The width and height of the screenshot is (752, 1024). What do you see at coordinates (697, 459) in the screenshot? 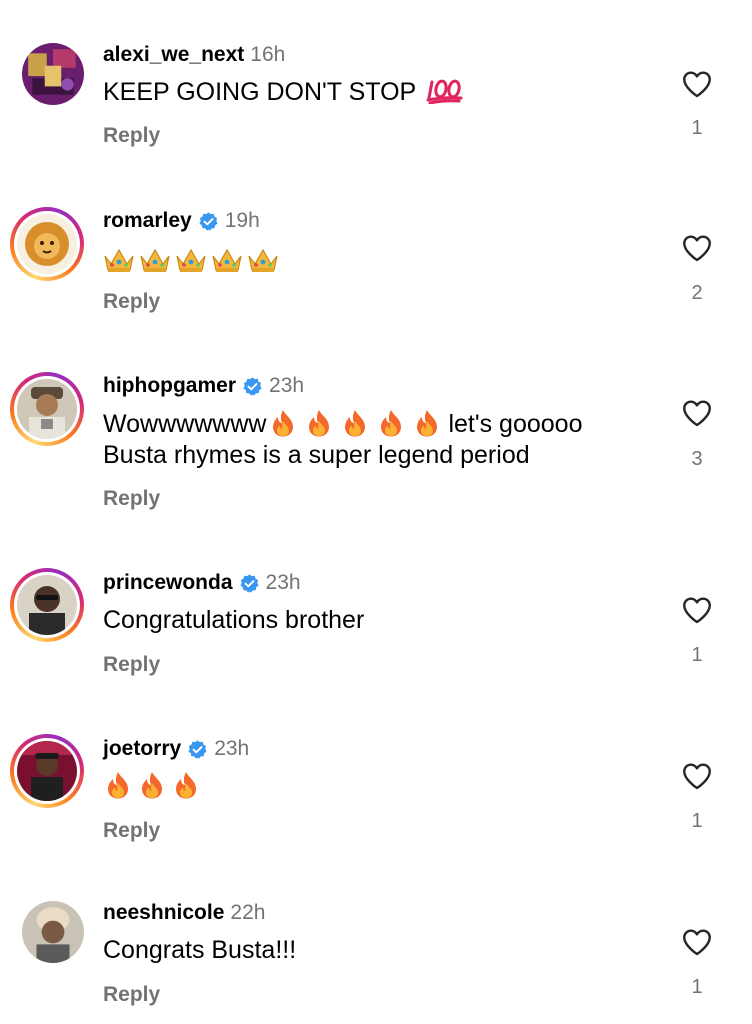
I see `like-count: 3` at bounding box center [697, 459].